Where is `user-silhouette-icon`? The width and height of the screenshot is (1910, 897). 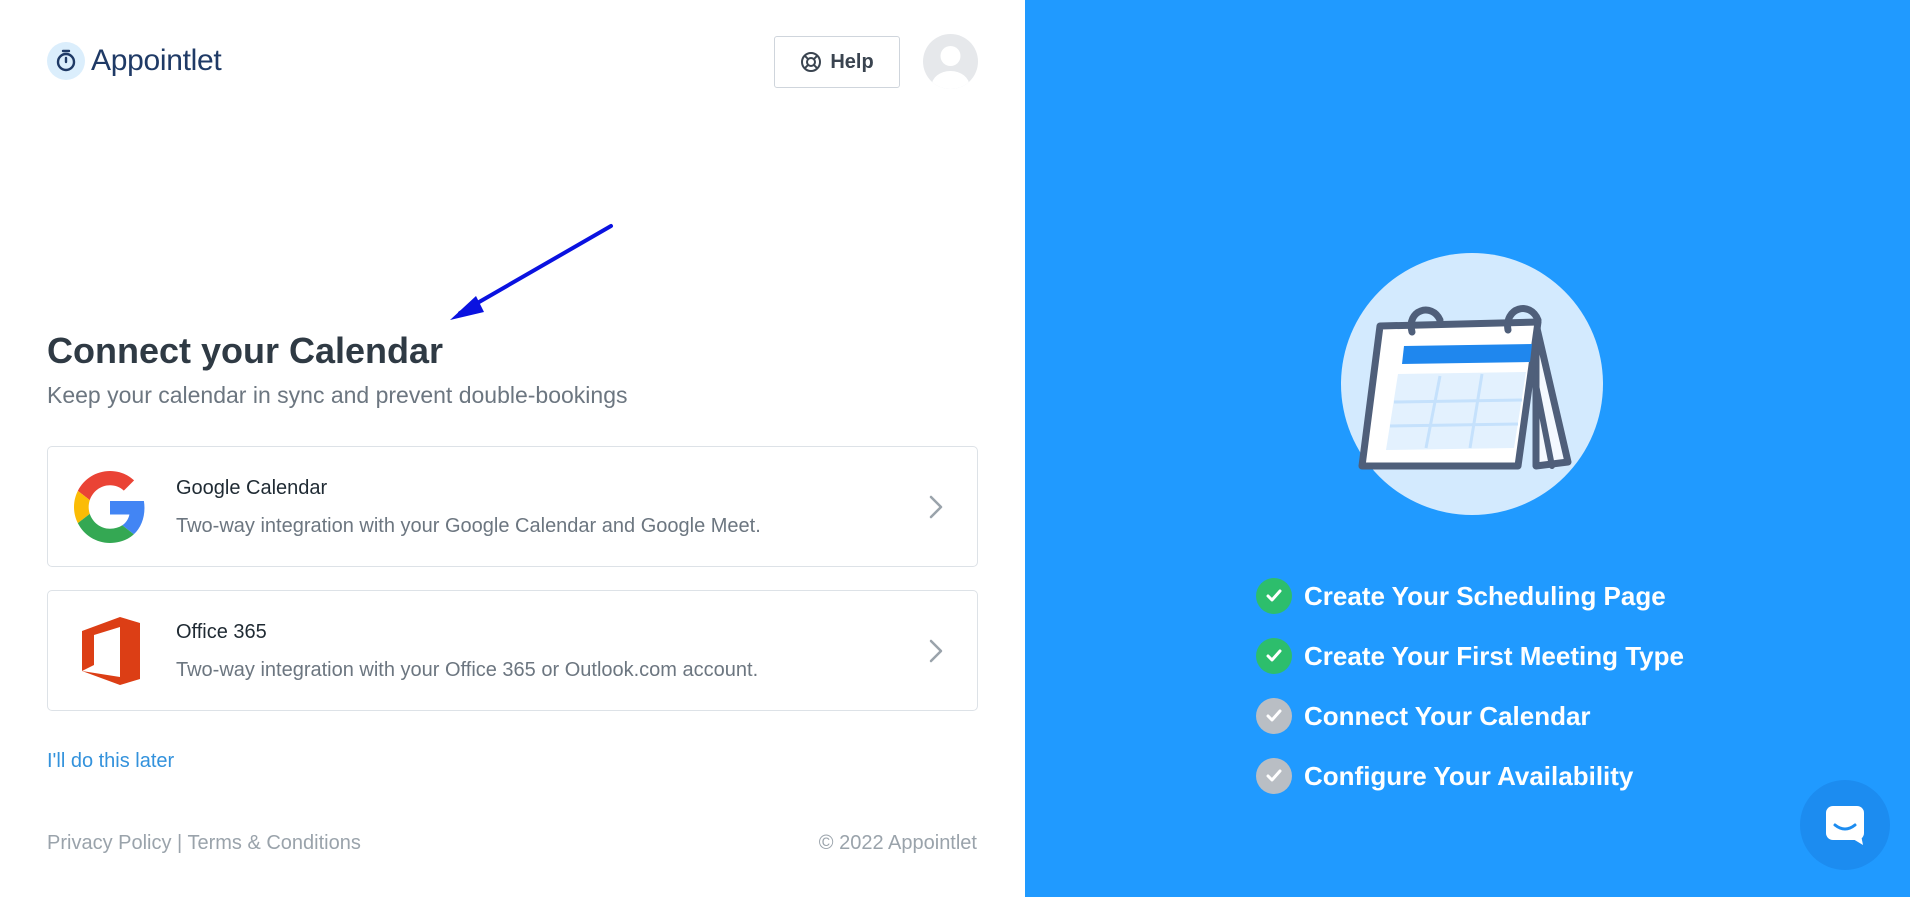
user-silhouette-icon is located at coordinates (950, 67).